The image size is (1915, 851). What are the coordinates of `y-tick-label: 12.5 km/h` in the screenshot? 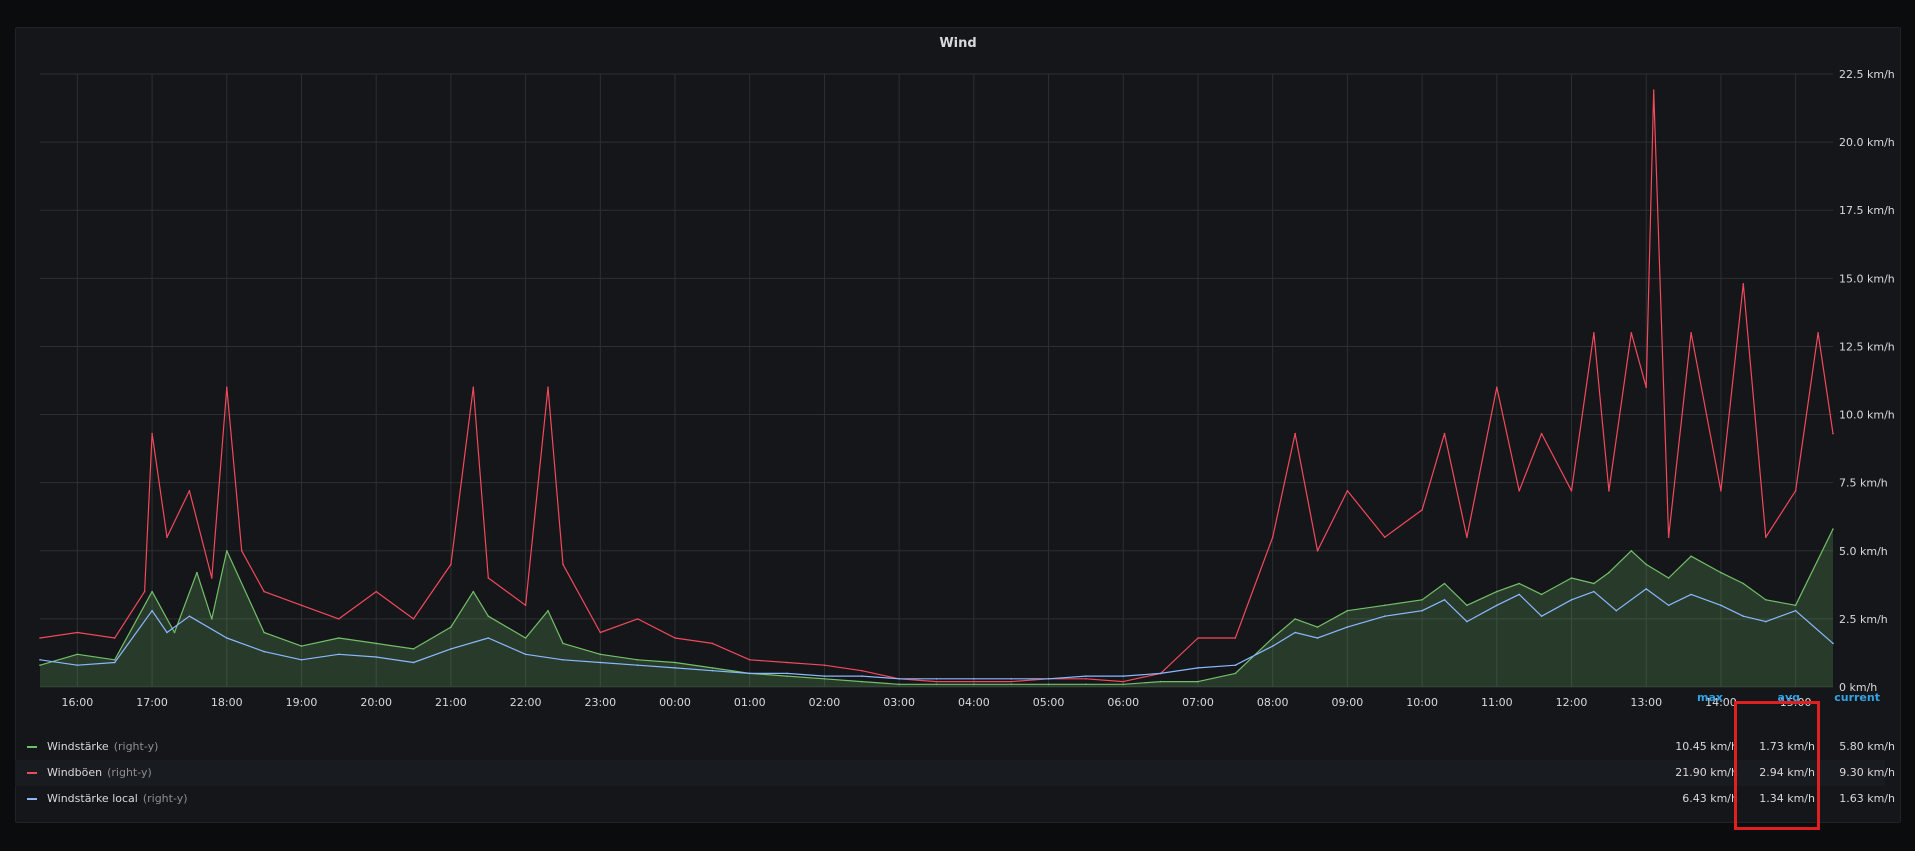 It's located at (1867, 346).